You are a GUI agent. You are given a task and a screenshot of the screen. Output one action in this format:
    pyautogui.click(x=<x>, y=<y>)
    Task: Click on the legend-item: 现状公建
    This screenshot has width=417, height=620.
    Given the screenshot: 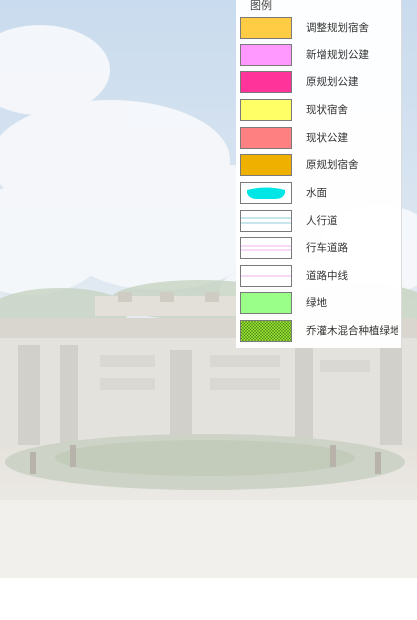 What is the action you would take?
    pyautogui.click(x=319, y=139)
    